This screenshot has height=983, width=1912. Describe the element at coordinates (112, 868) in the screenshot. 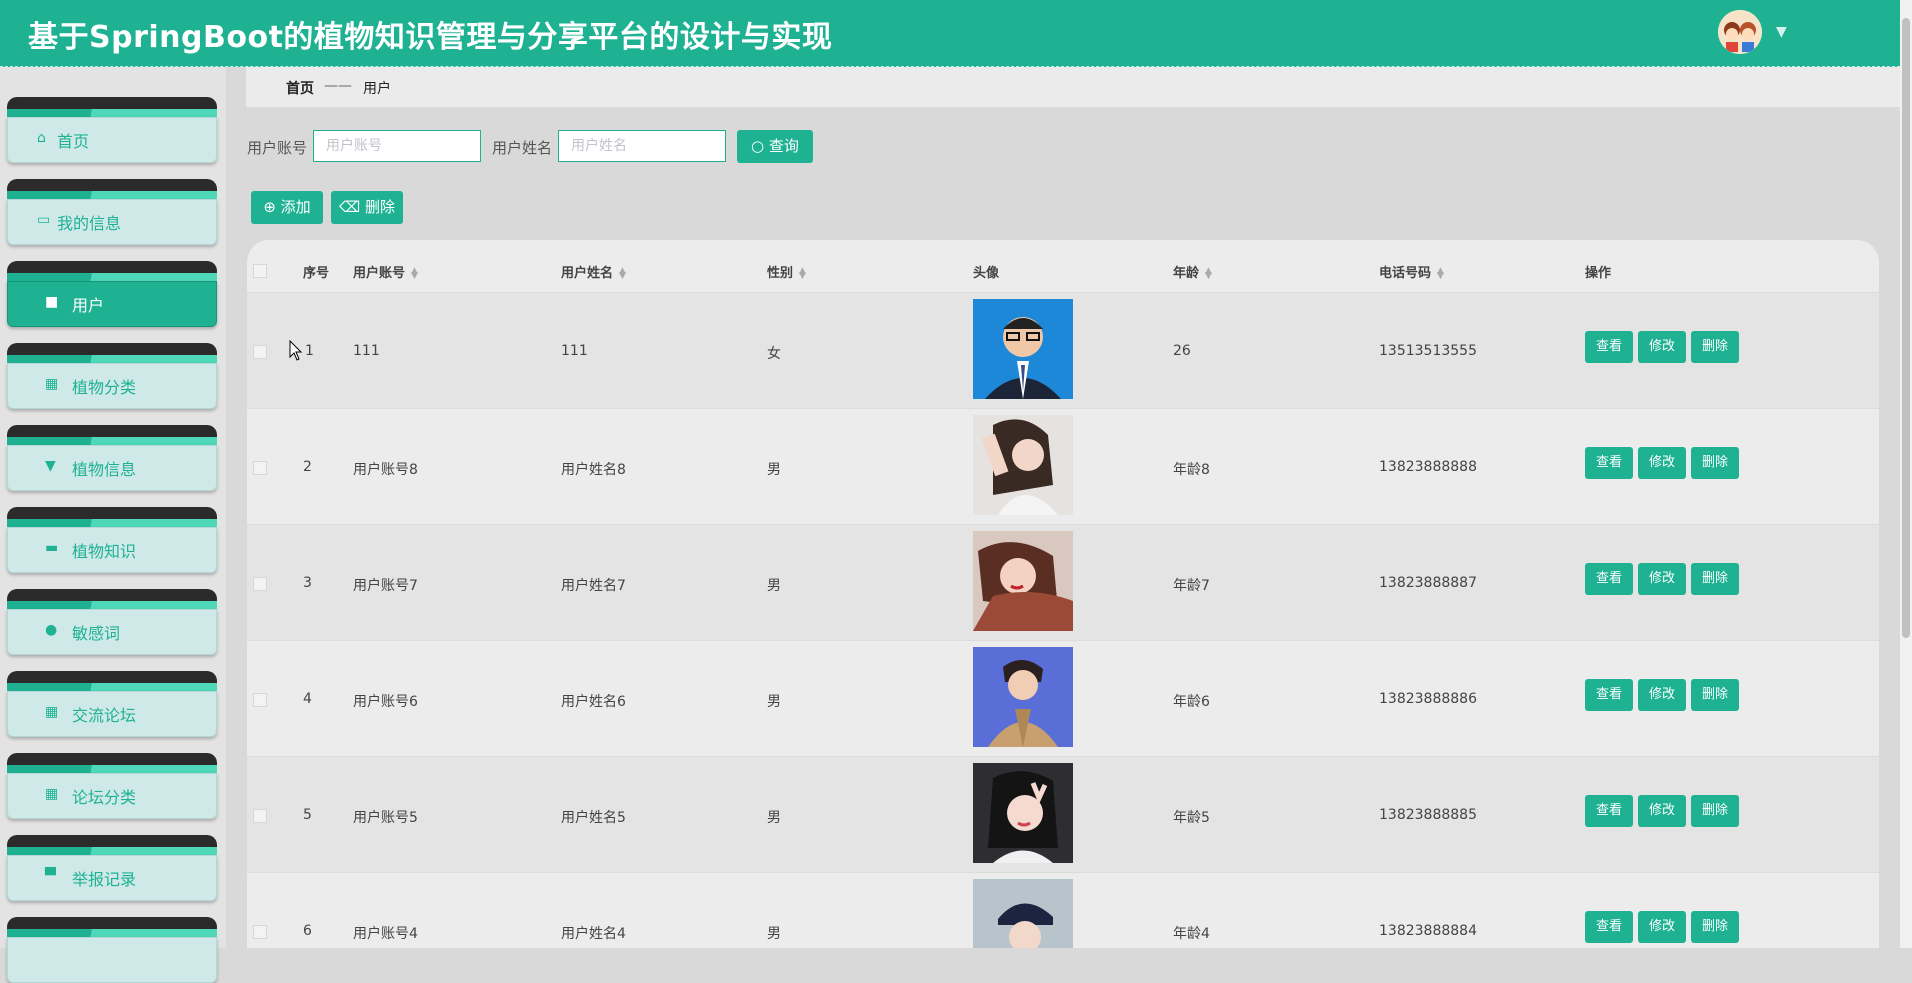

I see `sidebar-item-report-records: ▀ 举报记录` at that location.